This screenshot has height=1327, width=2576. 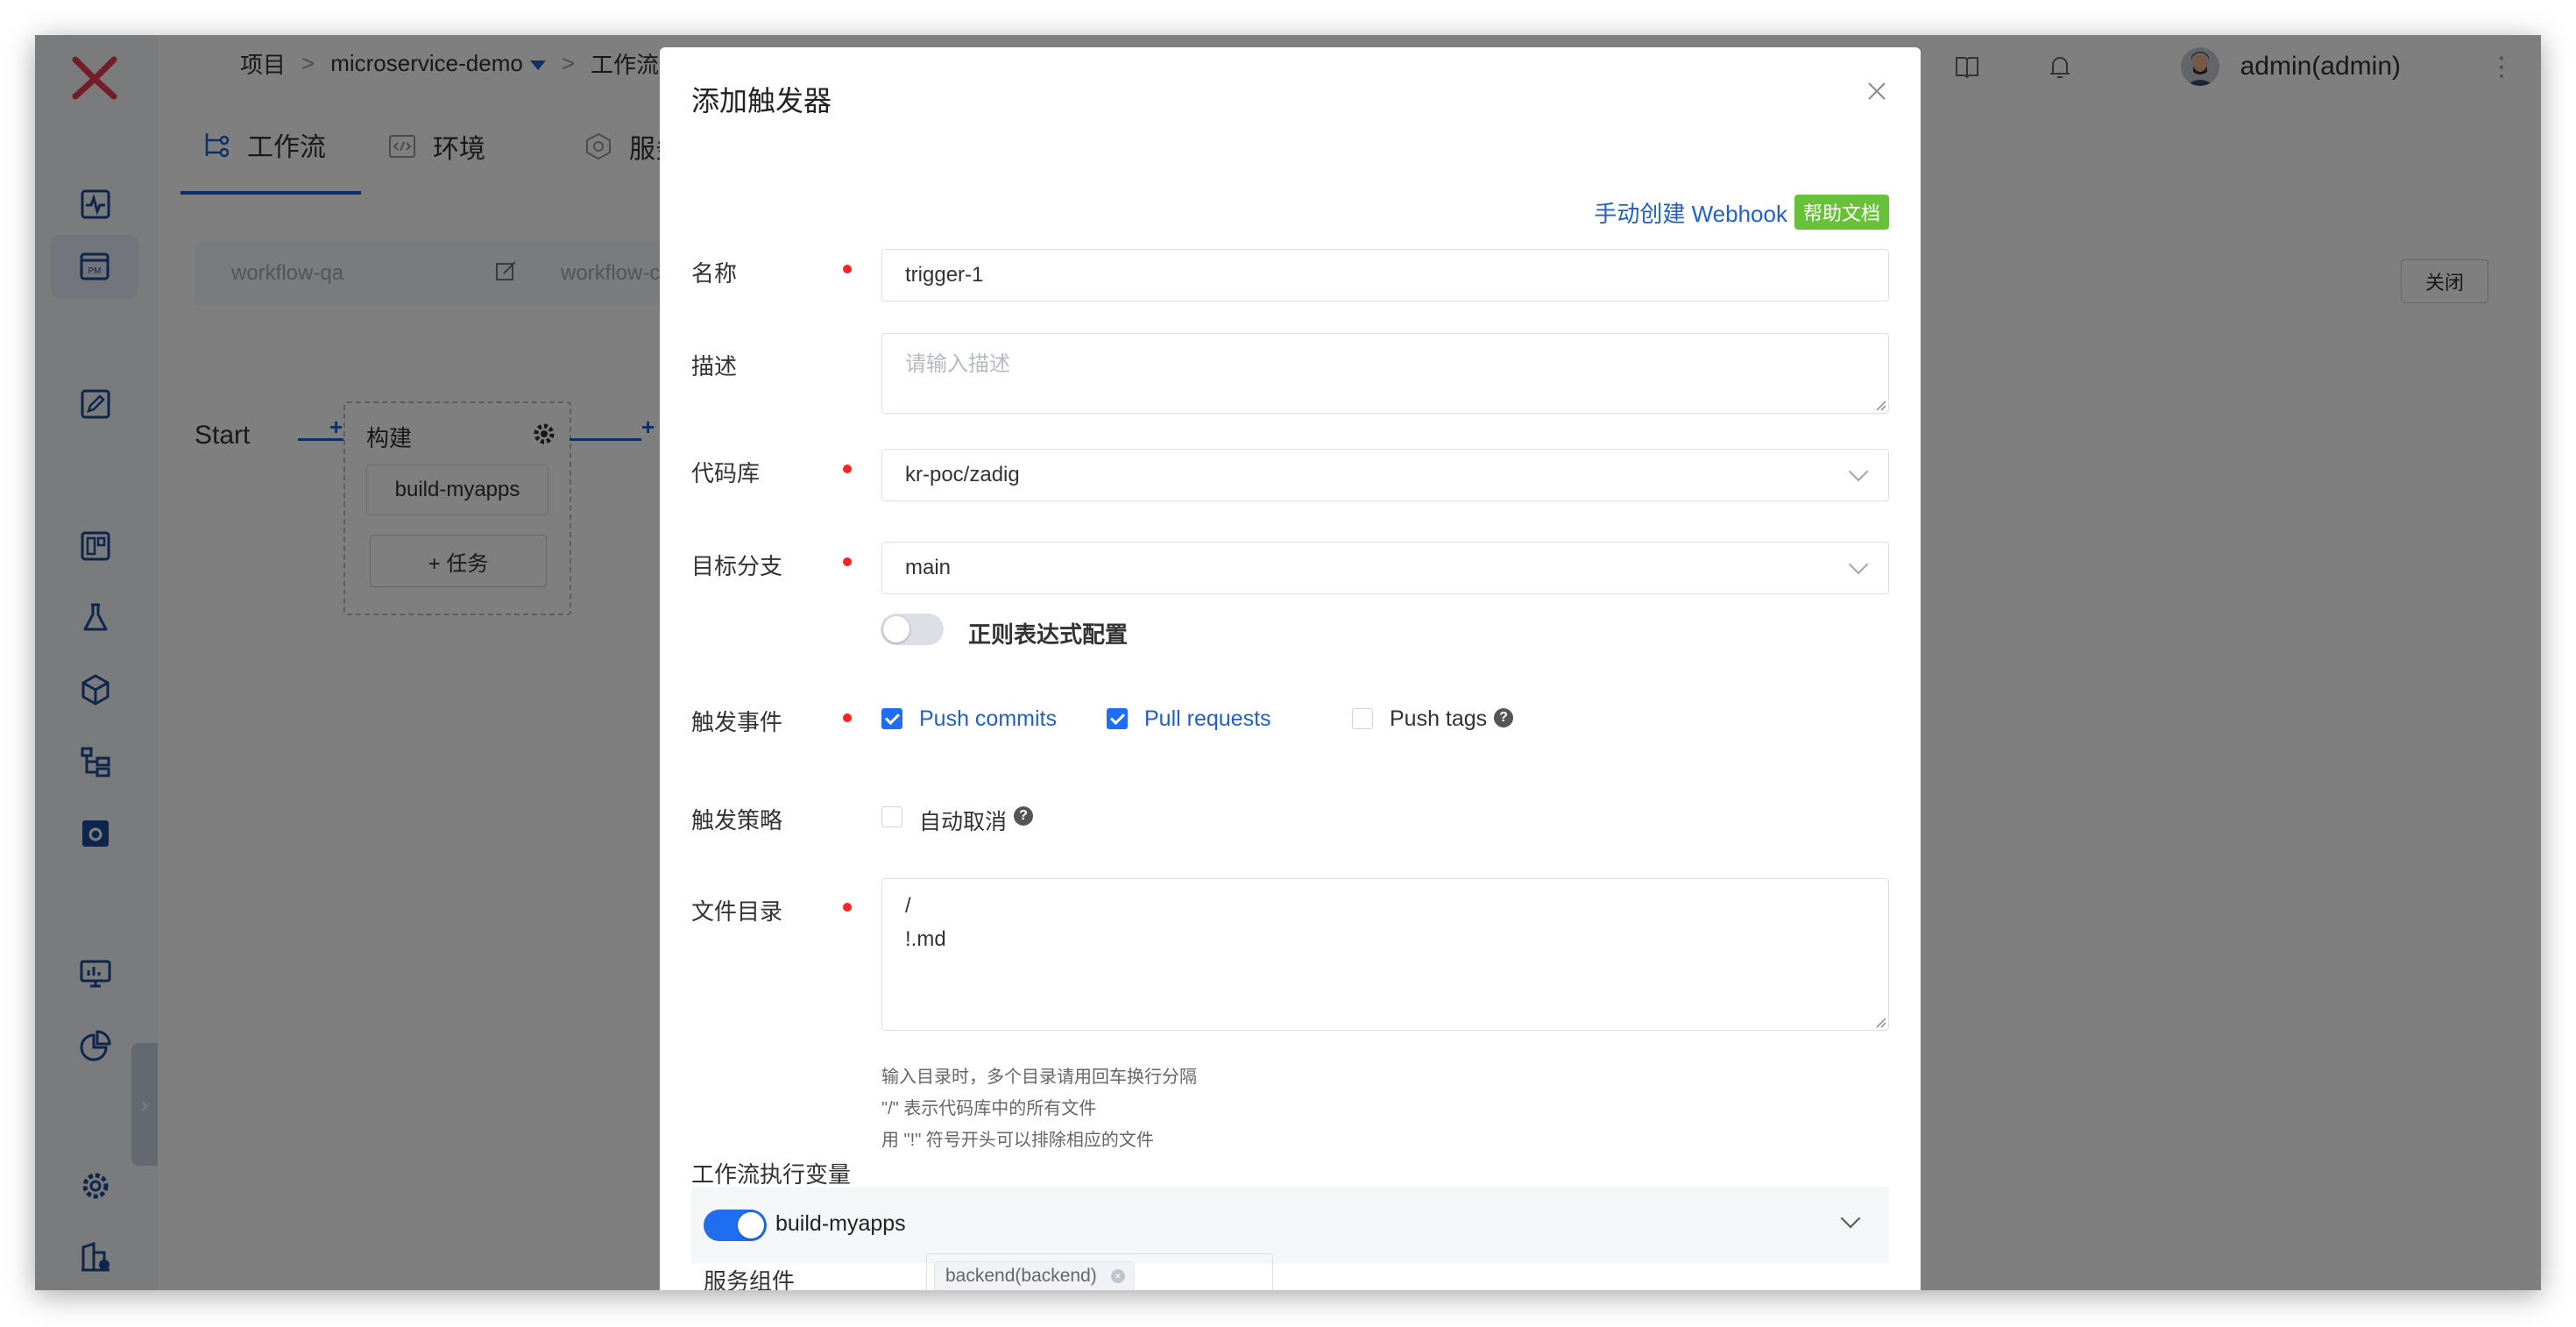 I want to click on pull-requests-label: Pull requests, so click(x=1207, y=719).